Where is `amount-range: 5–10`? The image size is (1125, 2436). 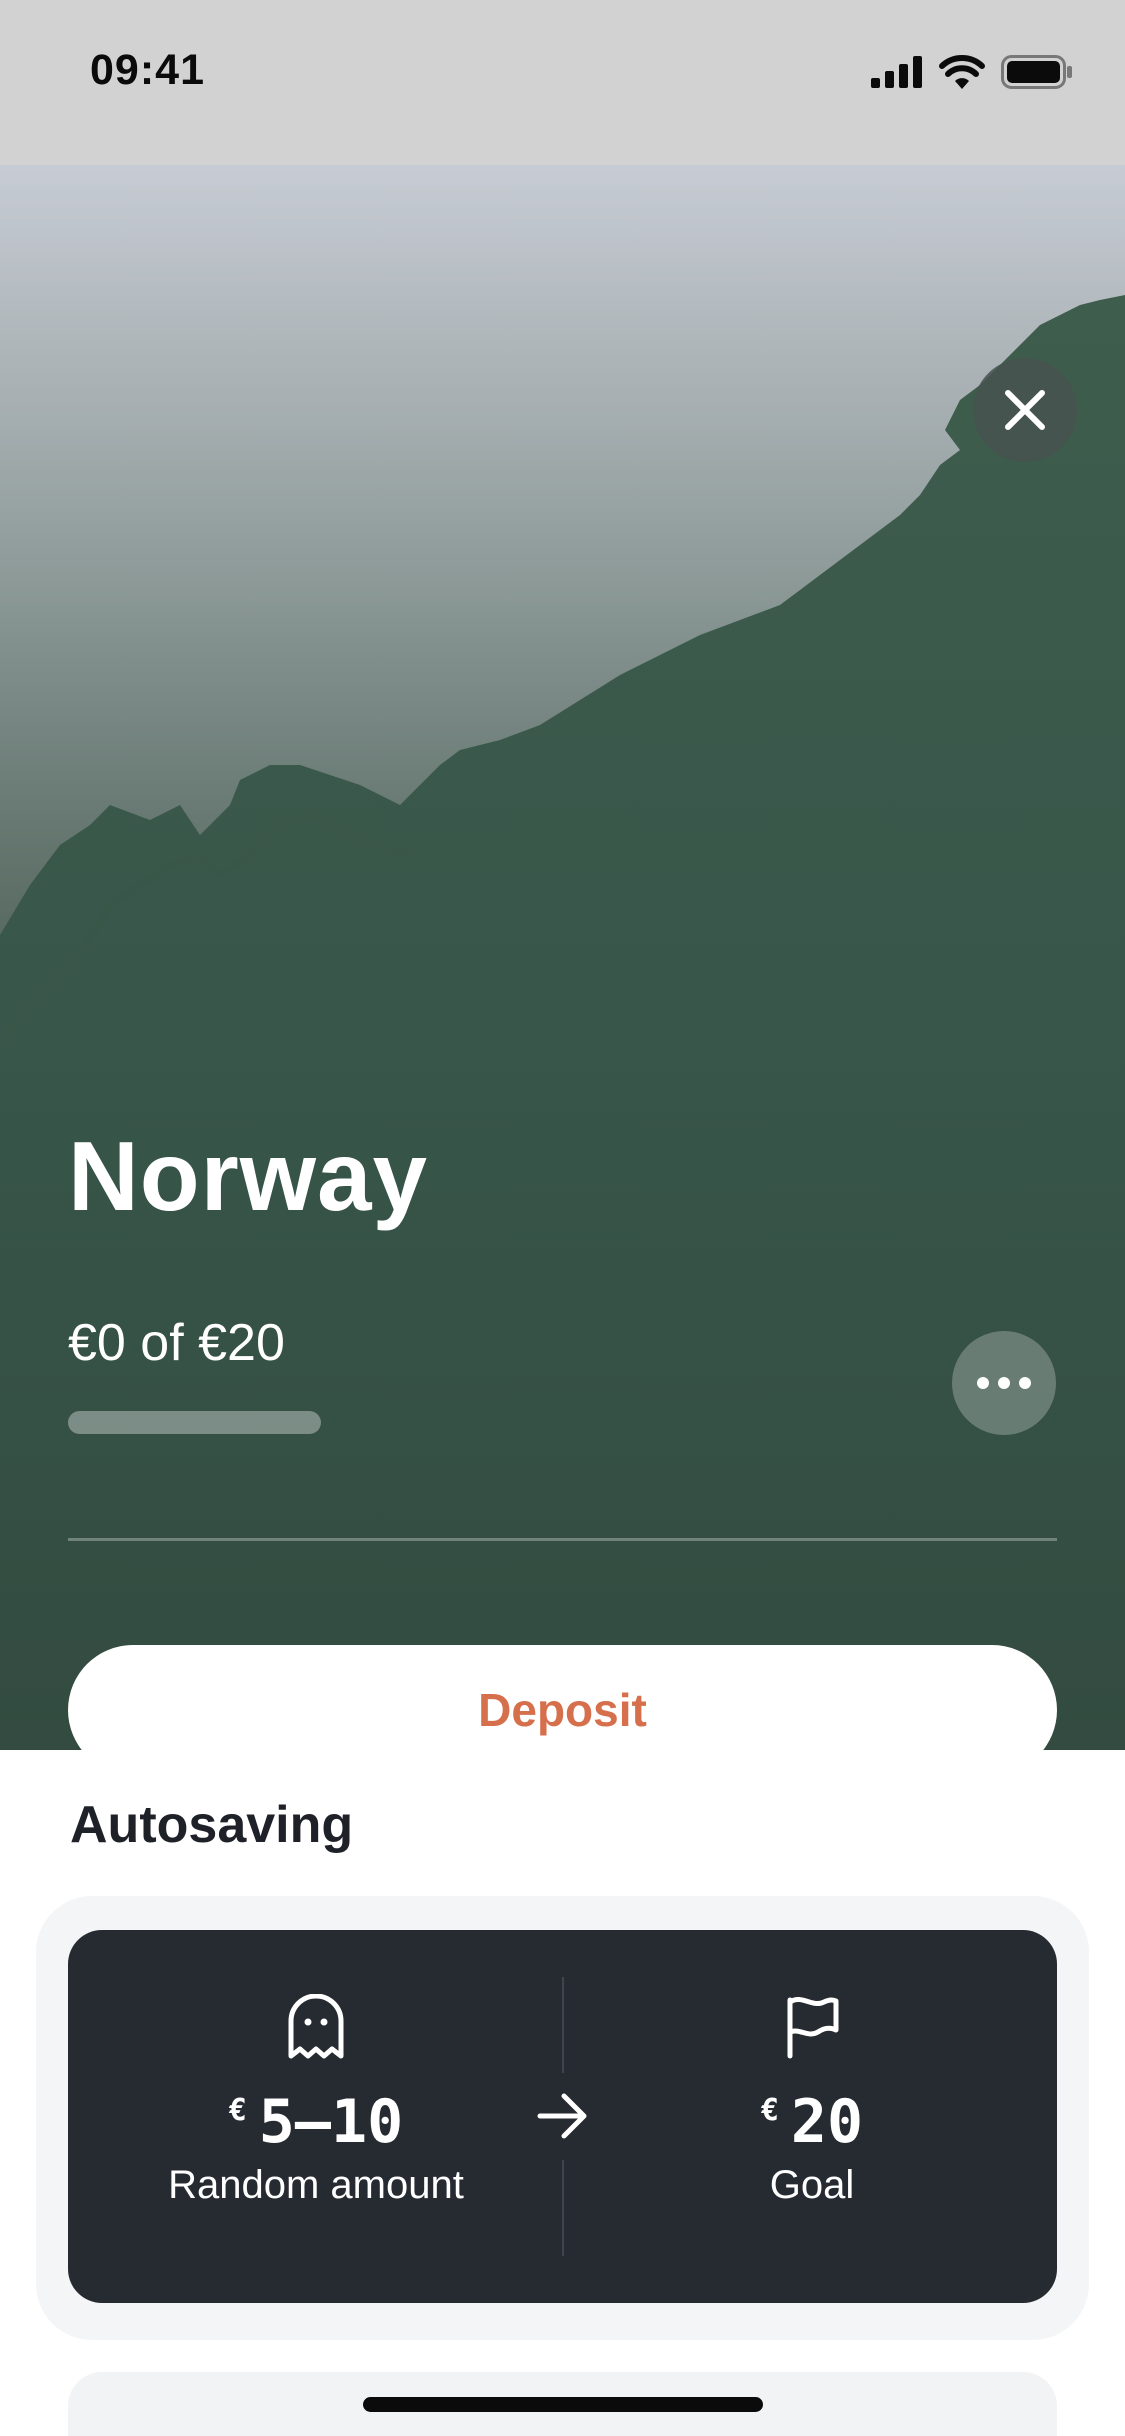
amount-range: 5–10 is located at coordinates (331, 2122).